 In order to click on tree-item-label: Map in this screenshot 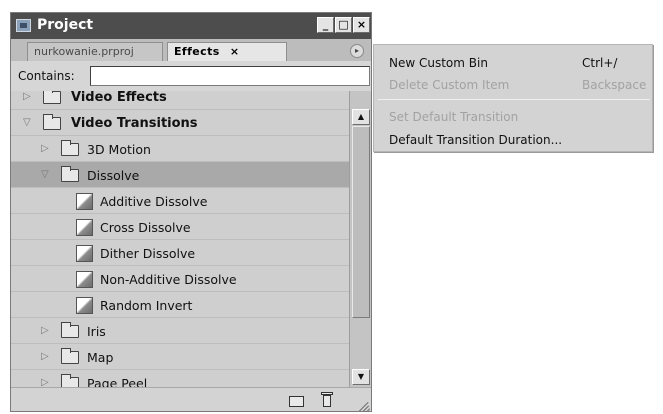, I will do `click(100, 357)`.